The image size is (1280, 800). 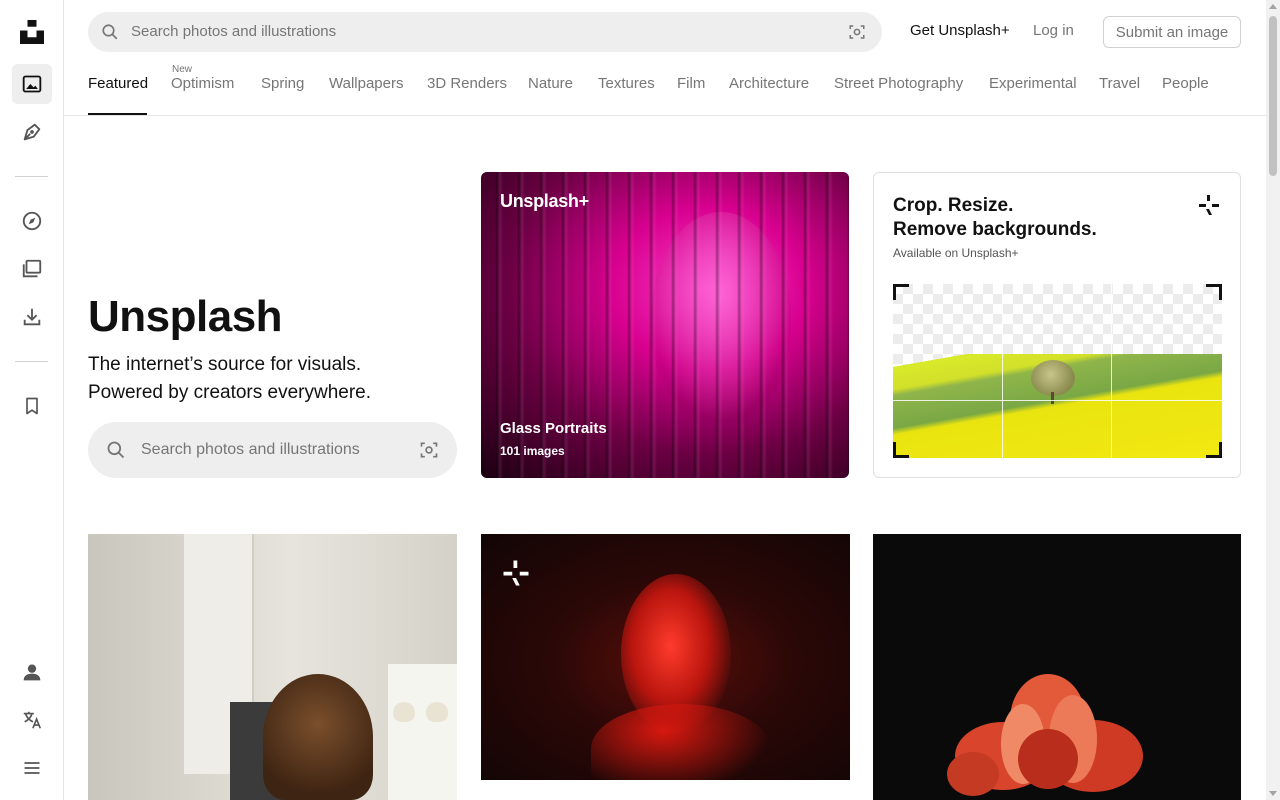 I want to click on submit-image-button: Submit an image, so click(x=1172, y=32).